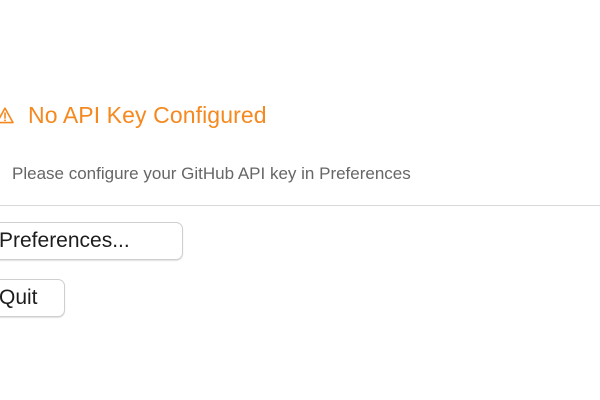 Image resolution: width=600 pixels, height=400 pixels. I want to click on quit-button: Quit, so click(32, 298).